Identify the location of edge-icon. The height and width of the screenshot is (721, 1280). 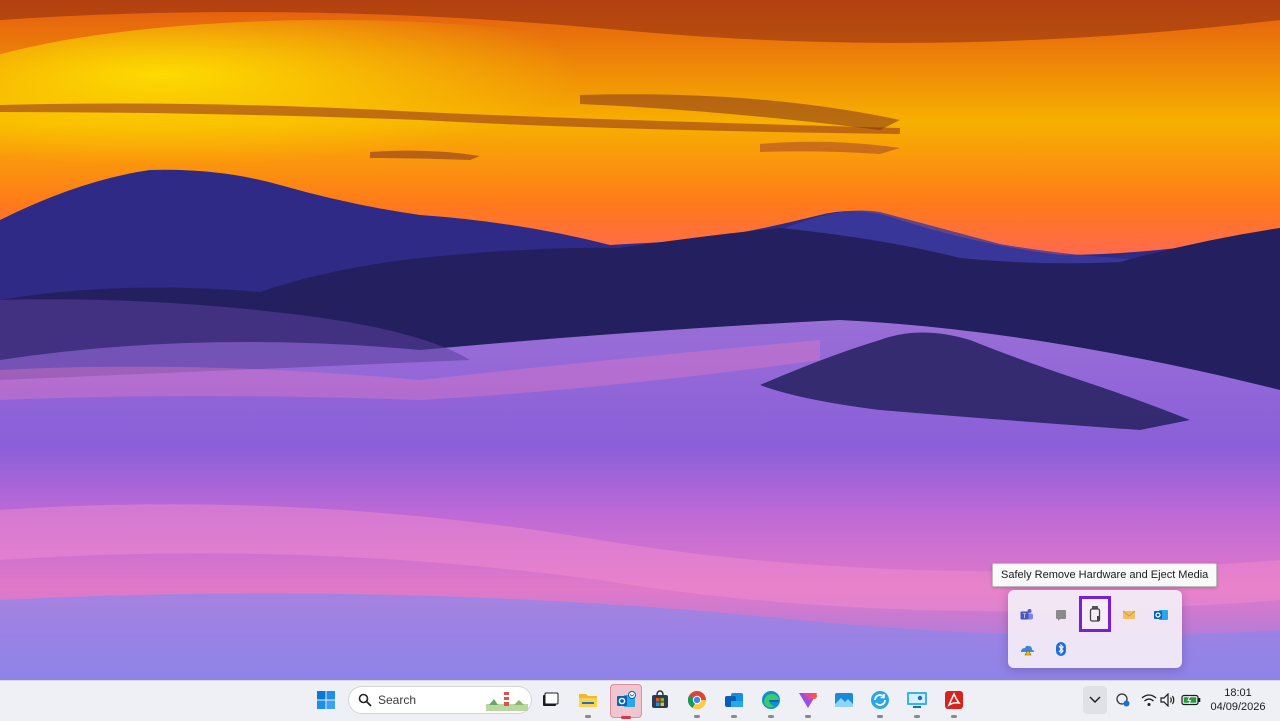
(771, 702).